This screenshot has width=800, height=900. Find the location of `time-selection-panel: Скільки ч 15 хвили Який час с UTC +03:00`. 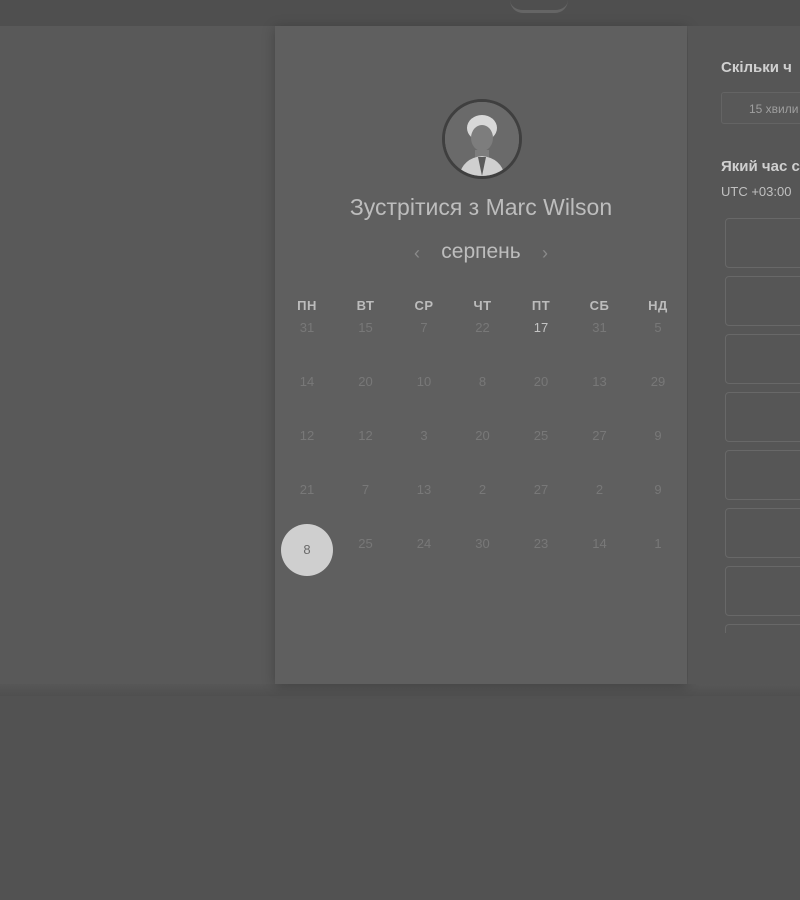

time-selection-panel: Скільки ч 15 хвили Який час с UTC +03:00 is located at coordinates (744, 355).